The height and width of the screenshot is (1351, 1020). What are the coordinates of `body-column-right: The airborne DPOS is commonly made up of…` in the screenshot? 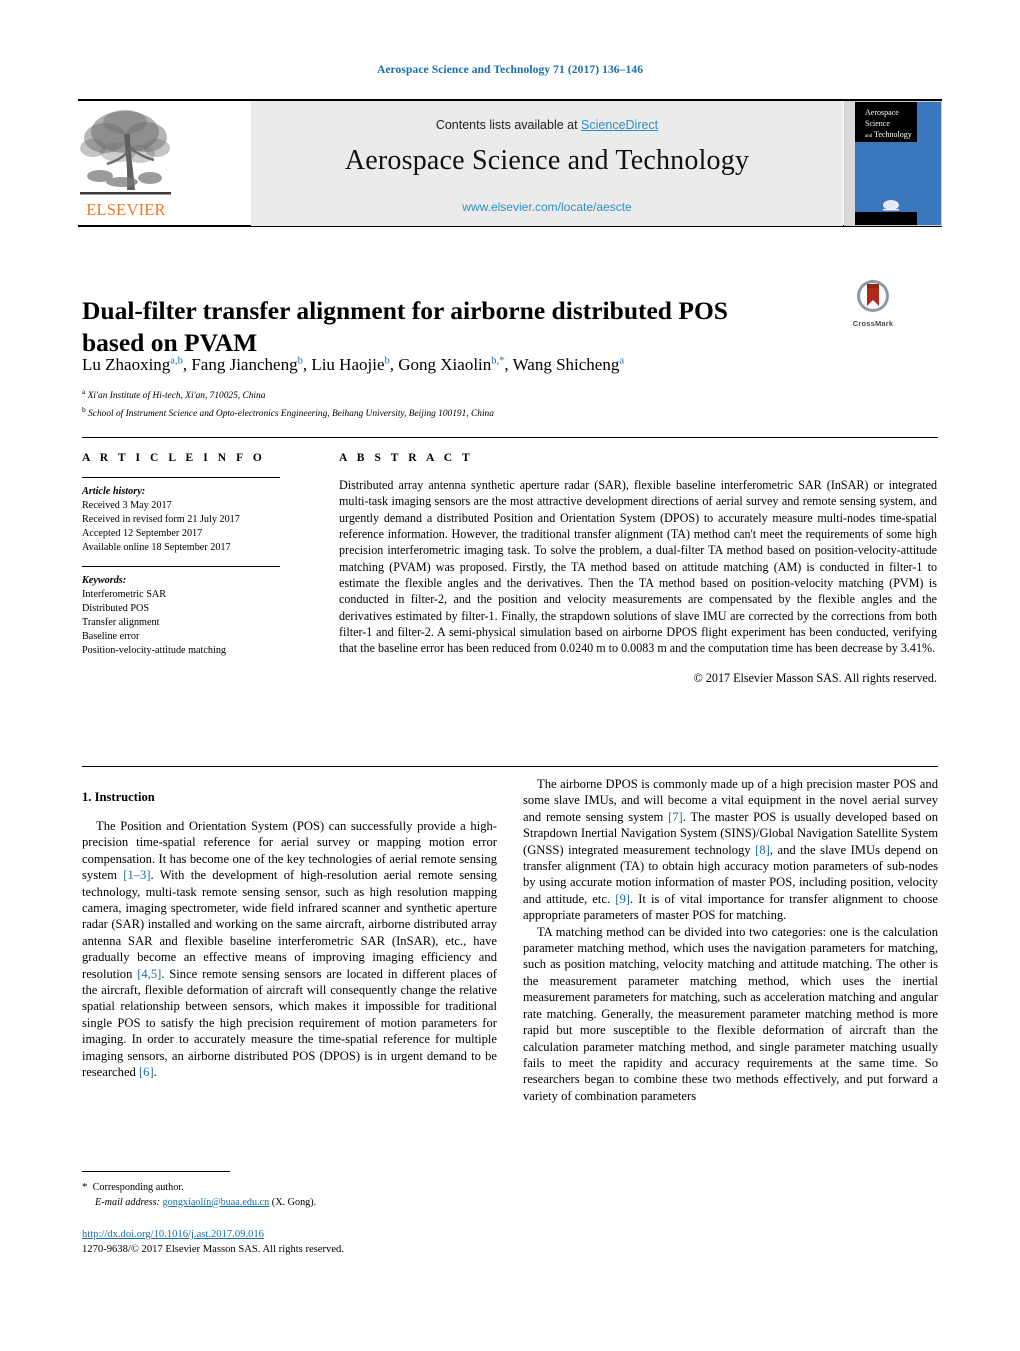 It's located at (730, 940).